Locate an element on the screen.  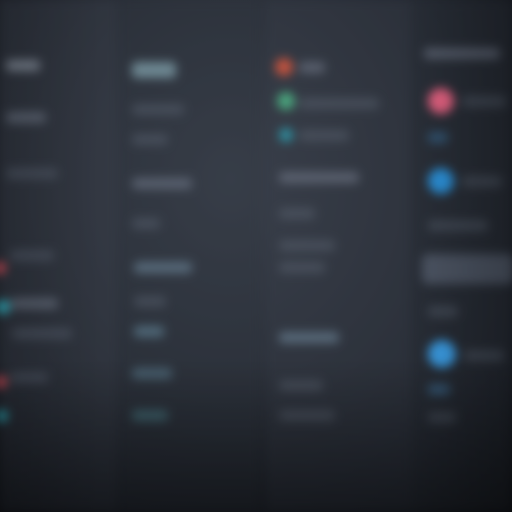
orange-dot-icon is located at coordinates (284, 67).